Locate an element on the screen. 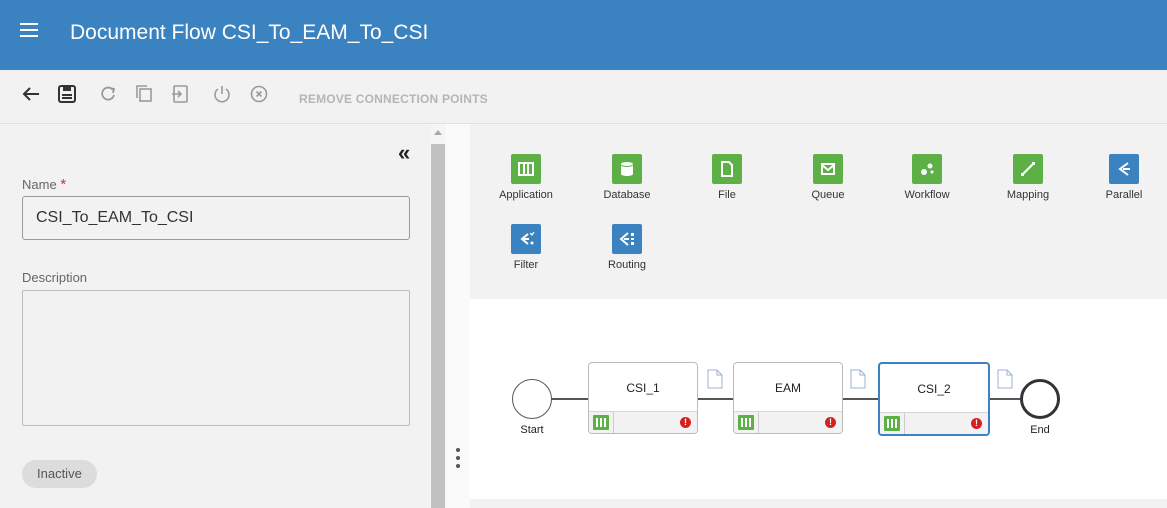 This screenshot has height=508, width=1167. palette-label: Parallel is located at coordinates (1124, 195).